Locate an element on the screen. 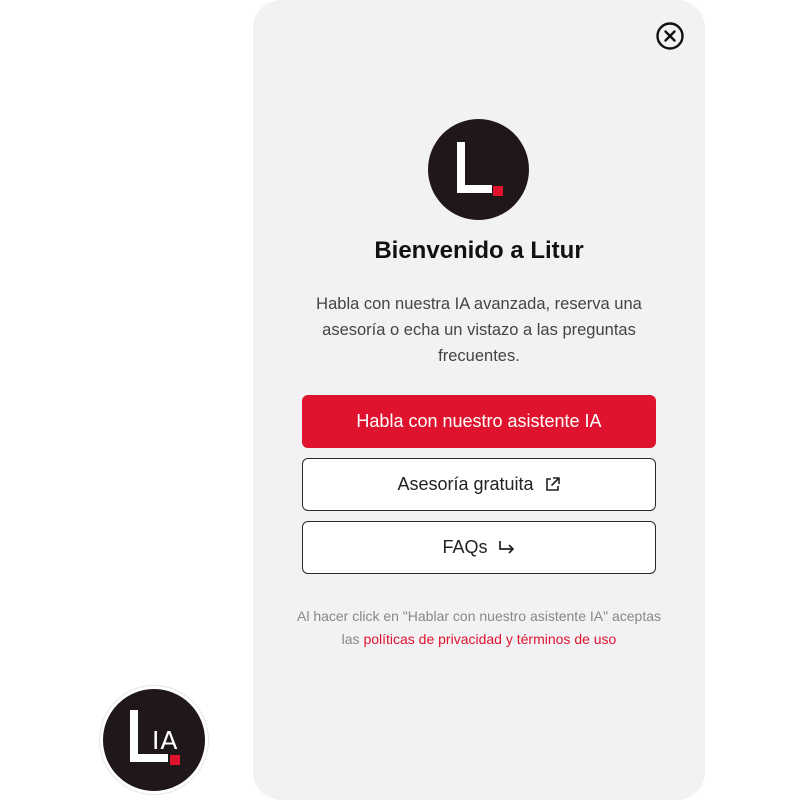 Image resolution: width=800 pixels, height=800 pixels. litur-logo is located at coordinates (478, 169).